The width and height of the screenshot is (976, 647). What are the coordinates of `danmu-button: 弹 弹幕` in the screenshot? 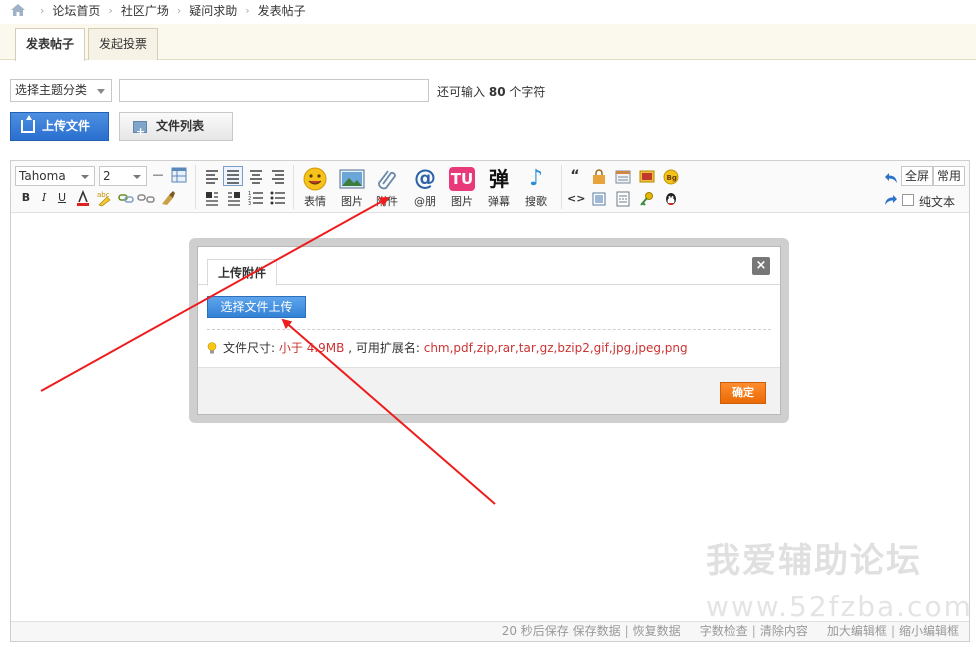 It's located at (499, 188).